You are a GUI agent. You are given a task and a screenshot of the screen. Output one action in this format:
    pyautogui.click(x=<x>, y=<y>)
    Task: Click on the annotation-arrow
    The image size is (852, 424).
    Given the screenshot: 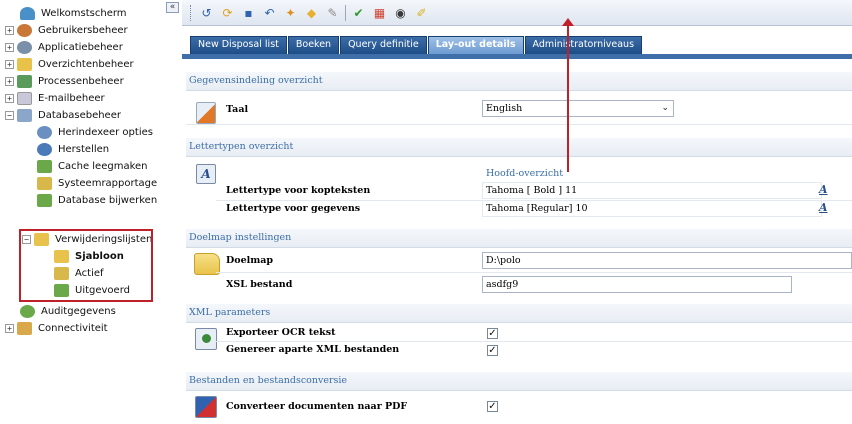 What is the action you would take?
    pyautogui.click(x=568, y=97)
    